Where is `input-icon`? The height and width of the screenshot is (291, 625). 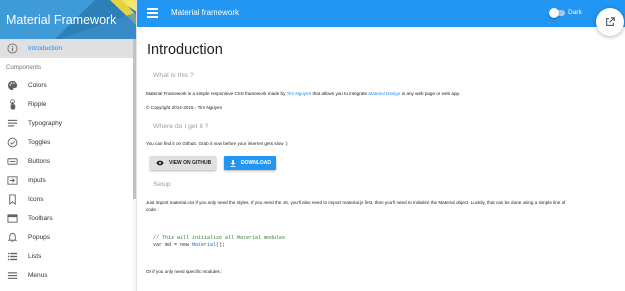
input-icon is located at coordinates (12, 181).